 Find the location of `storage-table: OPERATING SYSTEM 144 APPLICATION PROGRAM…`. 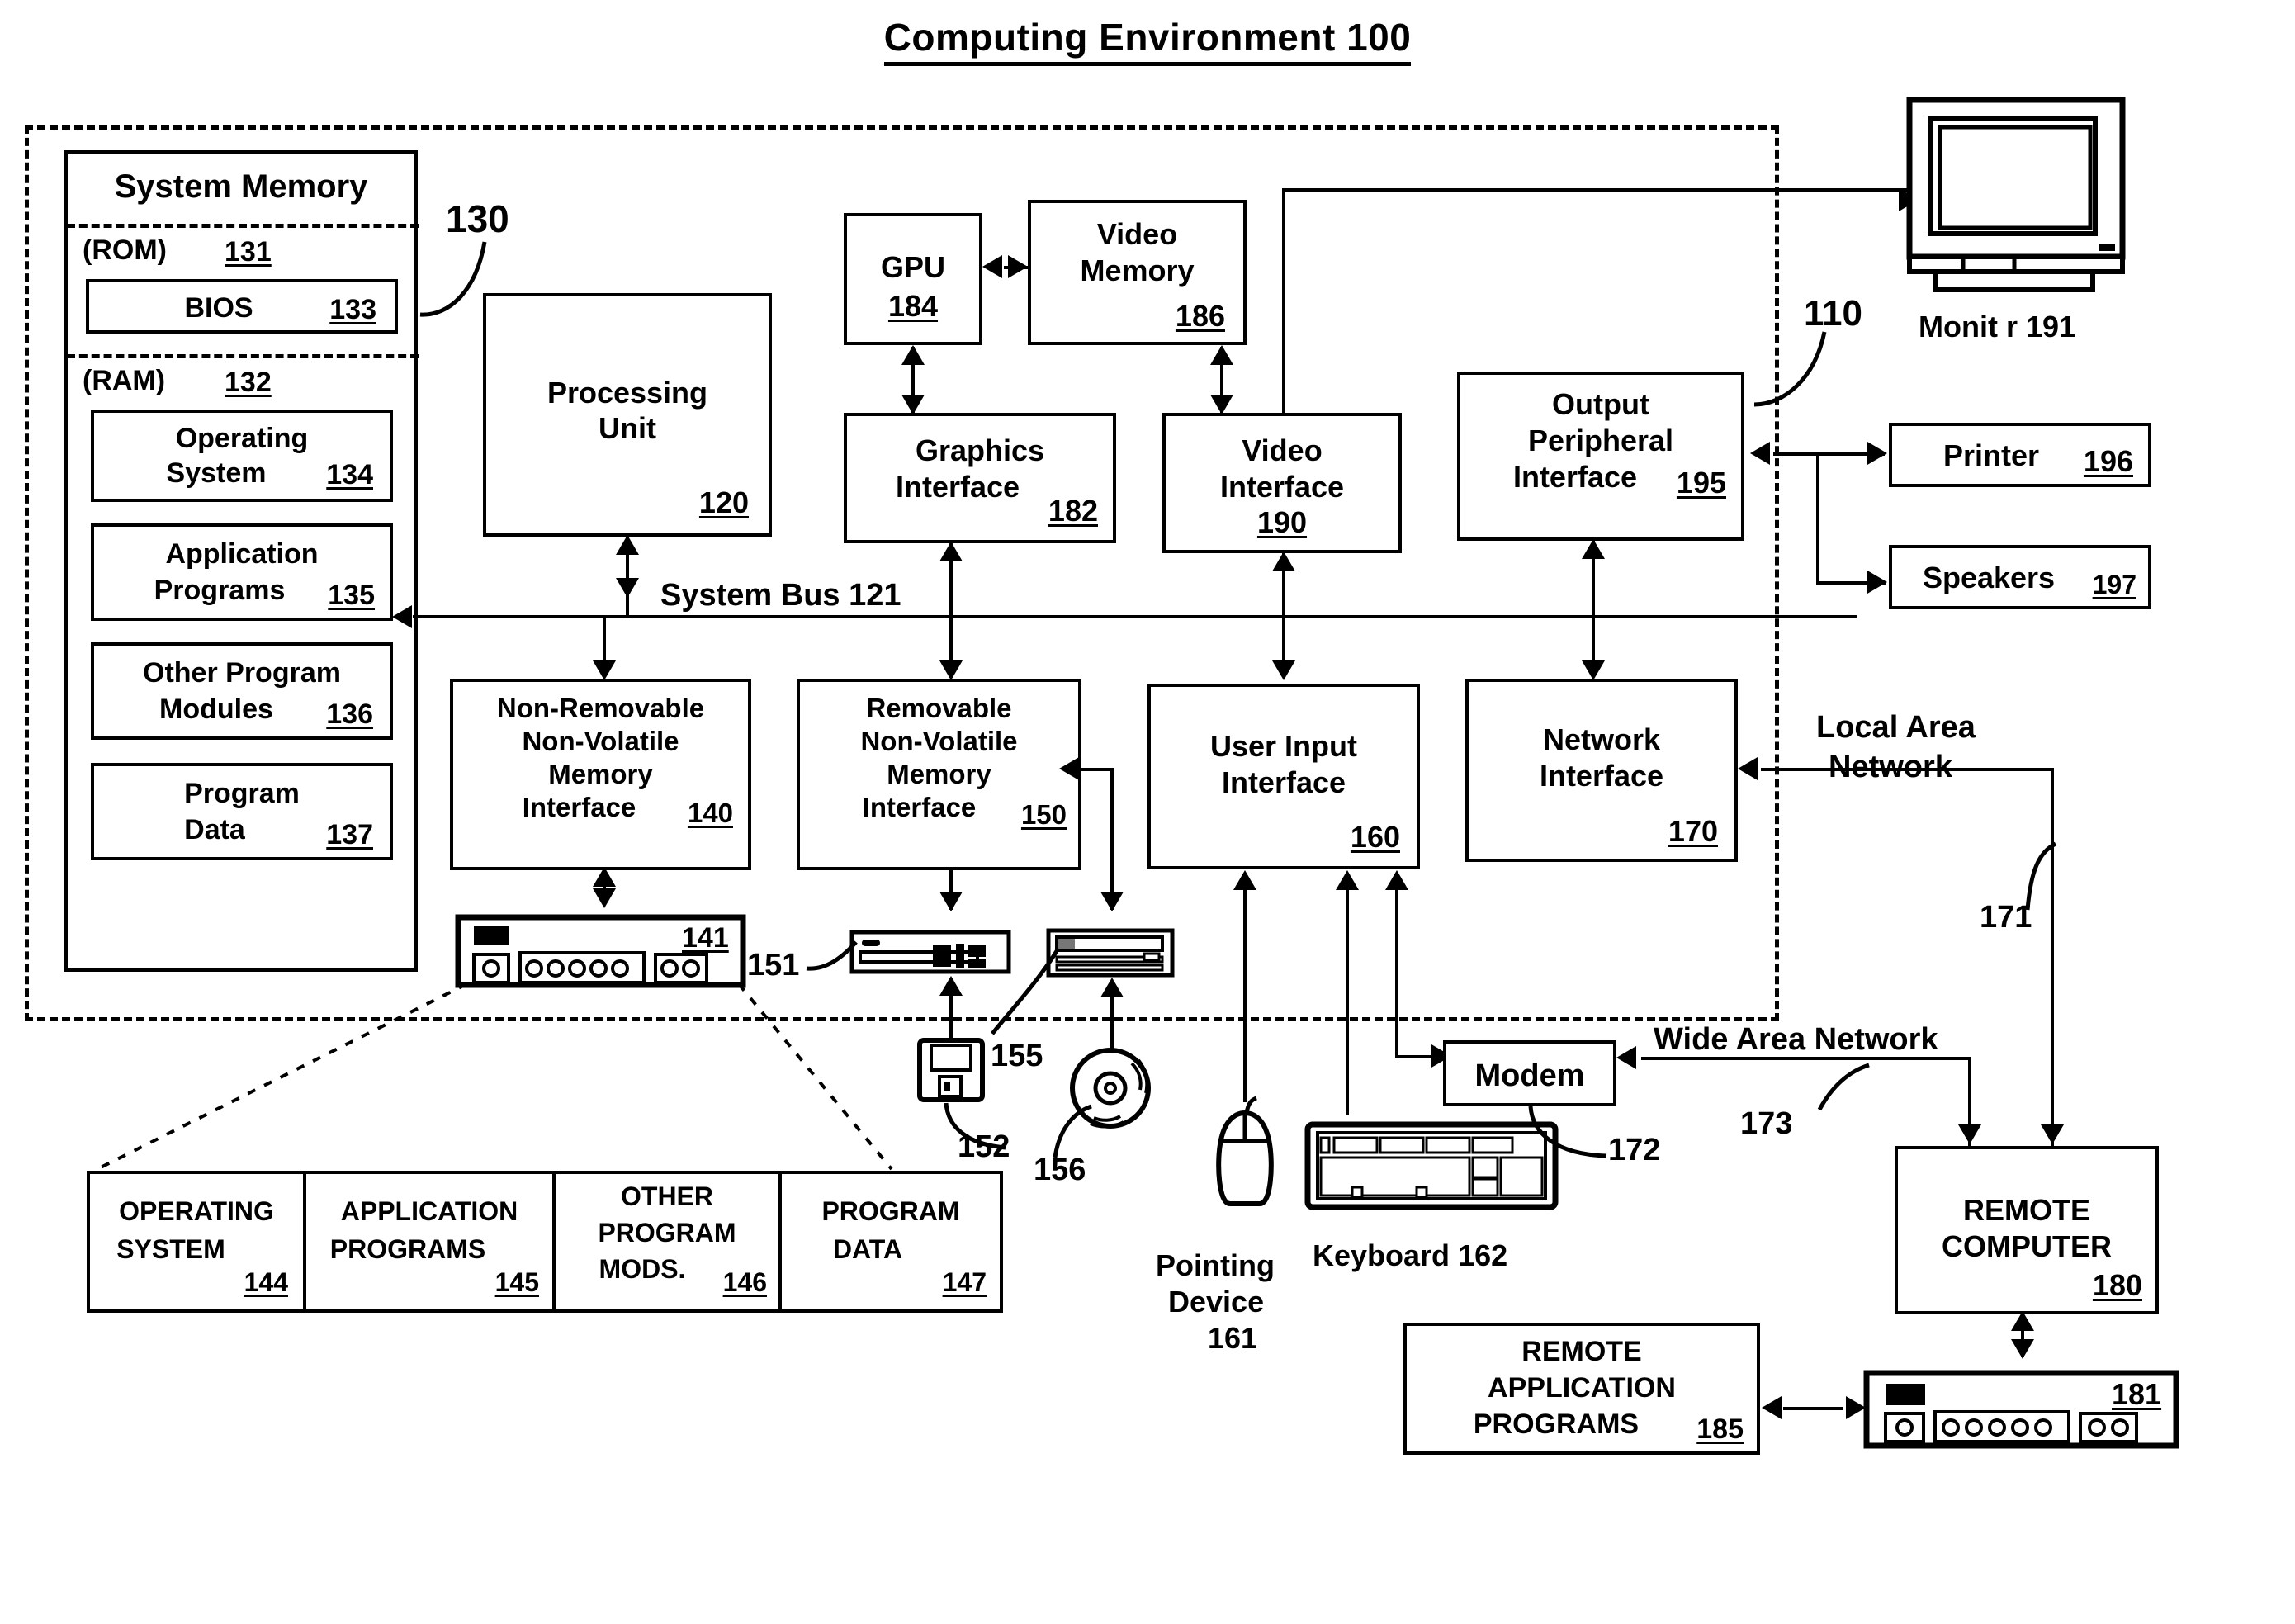

storage-table: OPERATING SYSTEM 144 APPLICATION PROGRAM… is located at coordinates (545, 1242).